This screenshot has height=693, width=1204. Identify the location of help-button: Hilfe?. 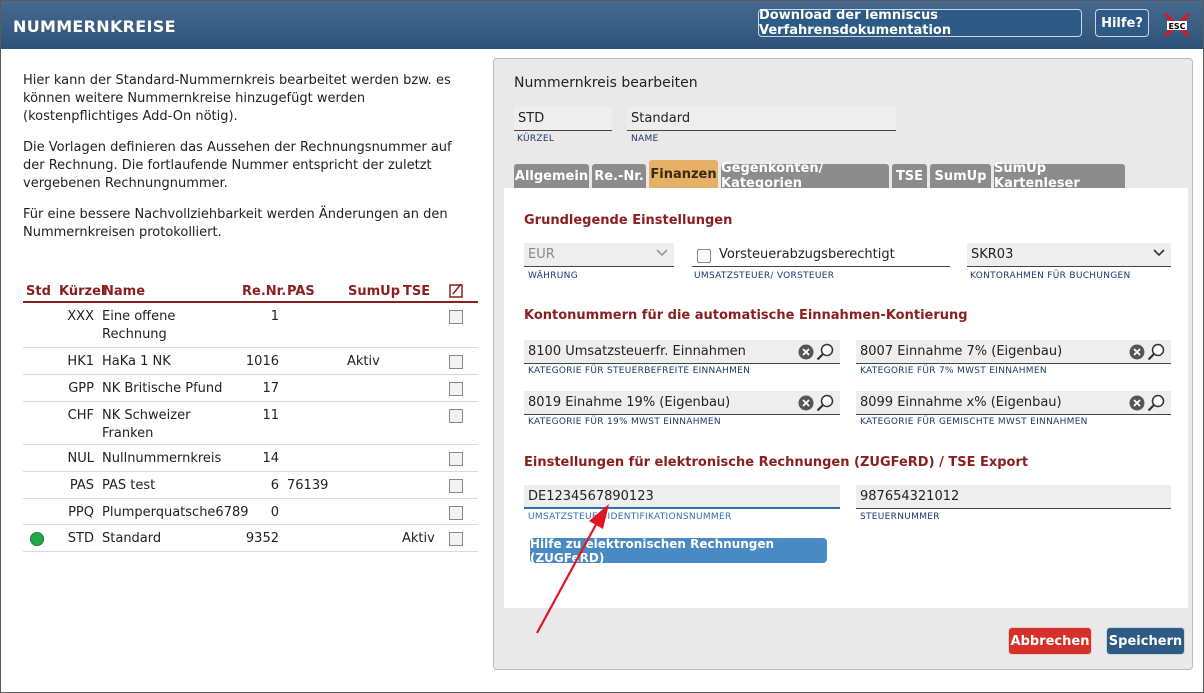
(1122, 23).